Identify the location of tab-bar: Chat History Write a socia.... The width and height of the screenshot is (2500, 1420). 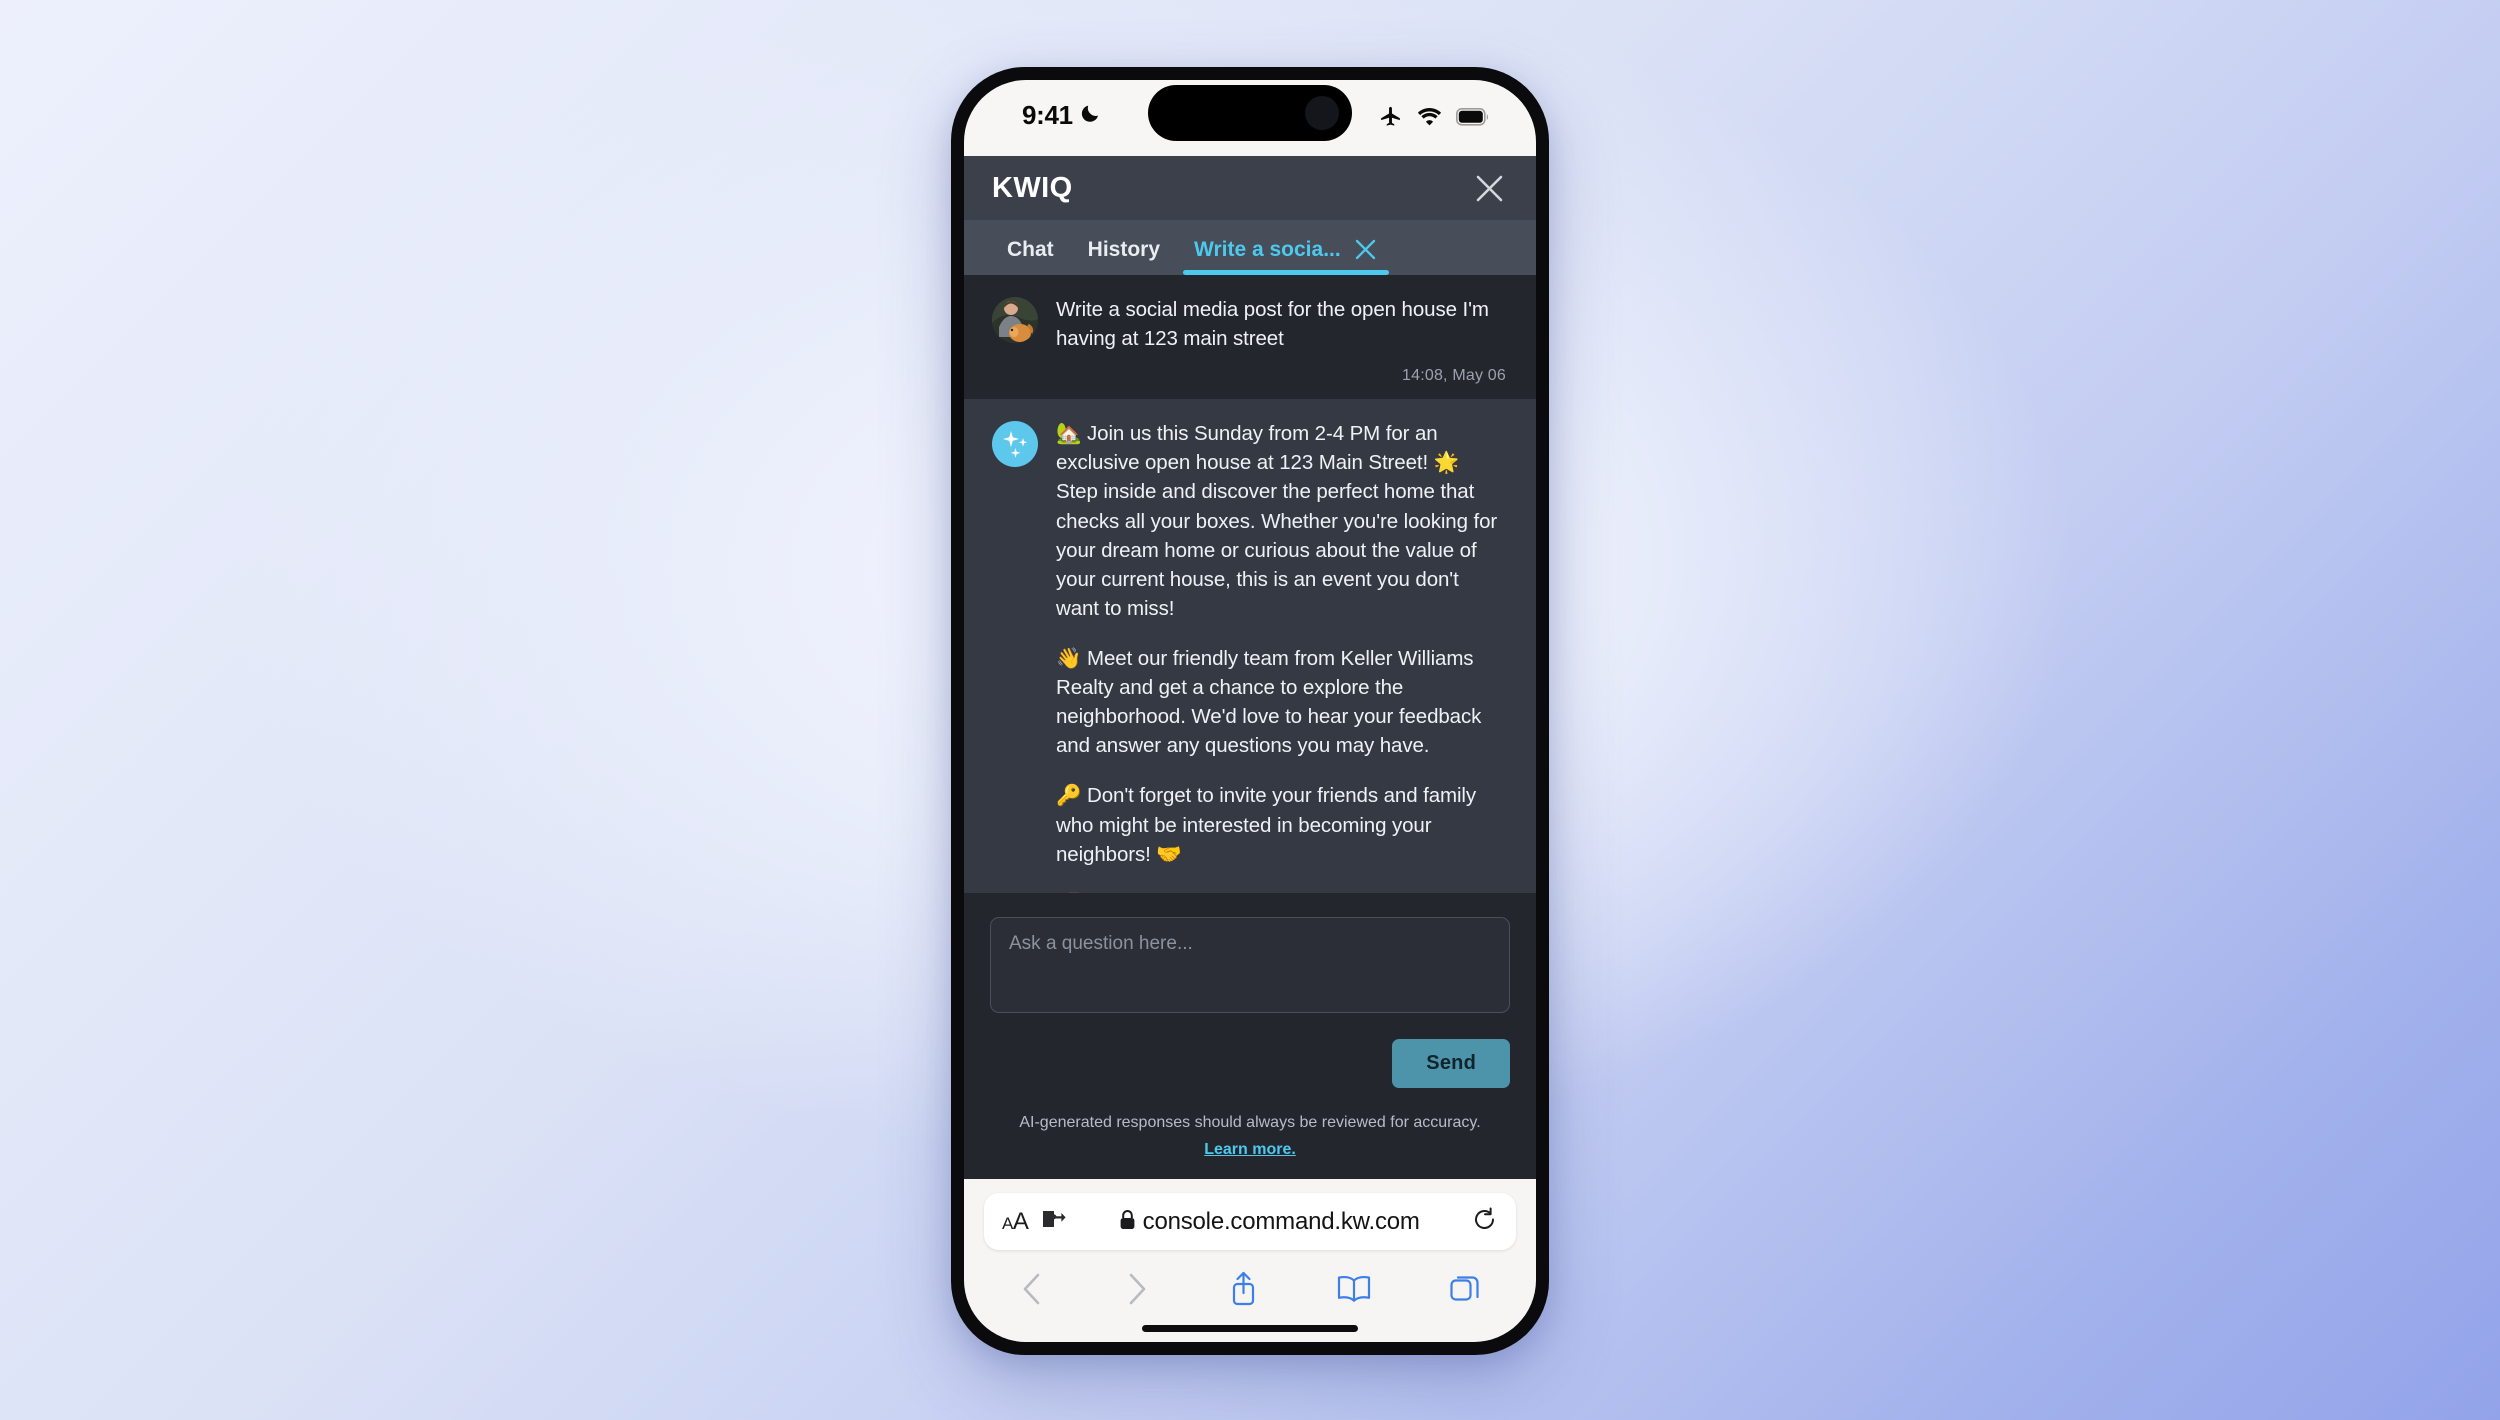
(1250, 247).